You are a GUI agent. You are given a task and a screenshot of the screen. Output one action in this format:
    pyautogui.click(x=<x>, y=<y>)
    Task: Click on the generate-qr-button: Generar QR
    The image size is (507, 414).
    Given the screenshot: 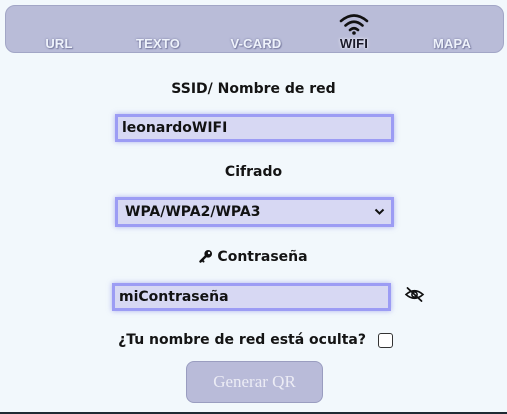 What is the action you would take?
    pyautogui.click(x=254, y=382)
    